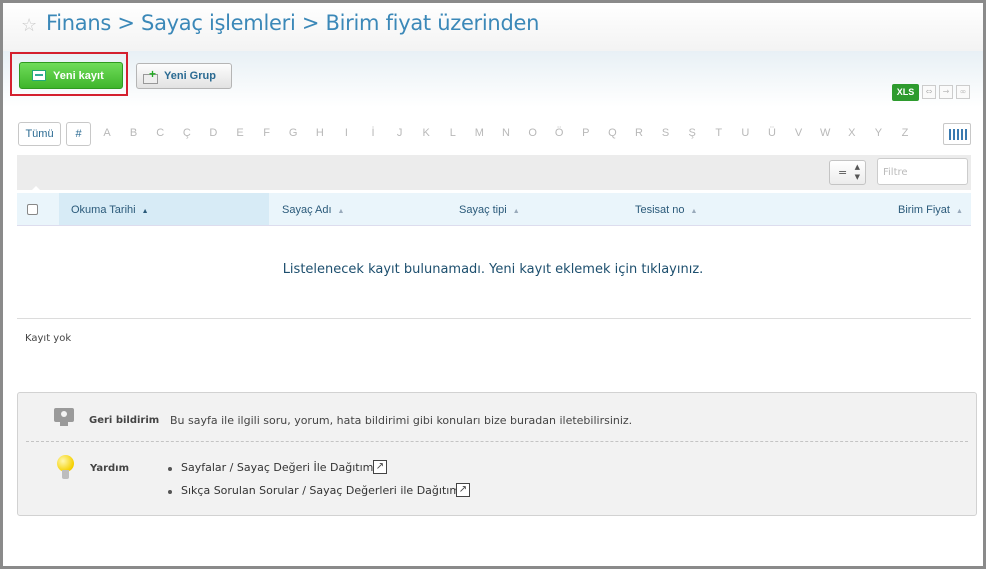  Describe the element at coordinates (878, 134) in the screenshot. I see `alpha-letter-button: Y` at that location.